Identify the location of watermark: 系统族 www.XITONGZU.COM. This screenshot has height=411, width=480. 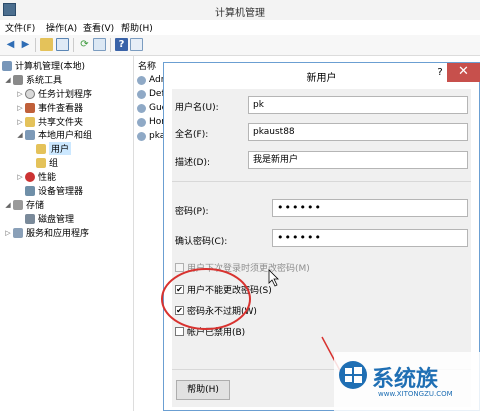
(407, 381).